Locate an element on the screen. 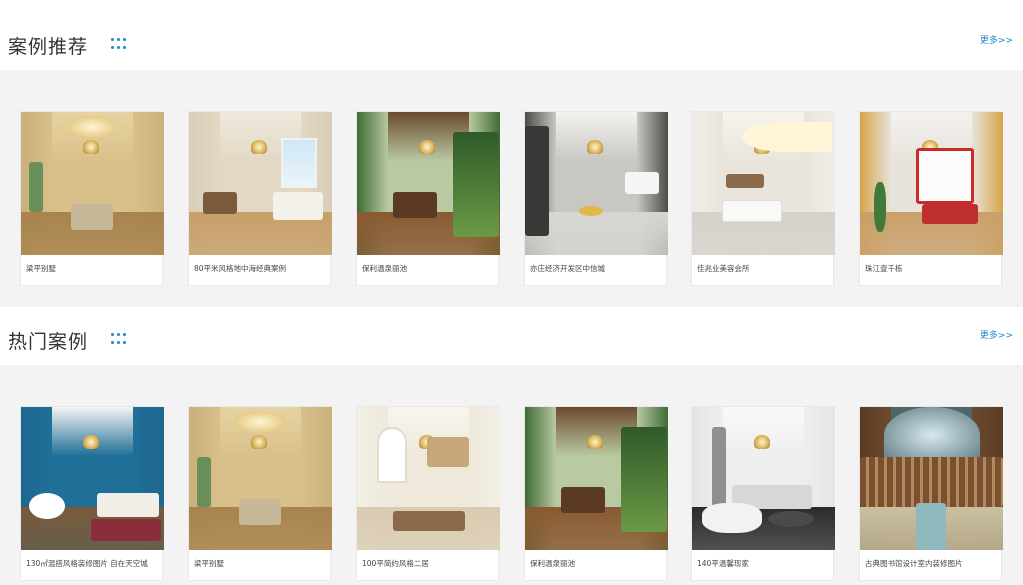  case-caption: 亦庄经济开发区中信城 is located at coordinates (597, 268).